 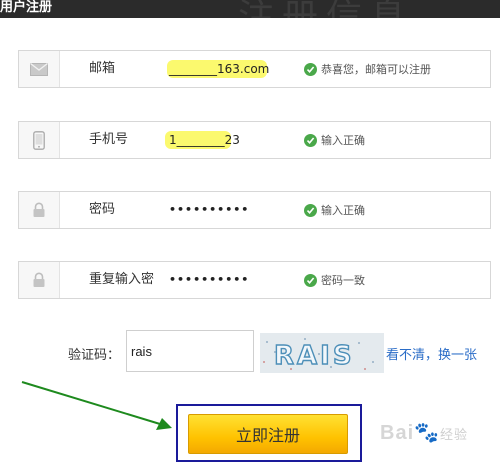 I want to click on baidu-watermark: Bai🐾经验, so click(x=424, y=432).